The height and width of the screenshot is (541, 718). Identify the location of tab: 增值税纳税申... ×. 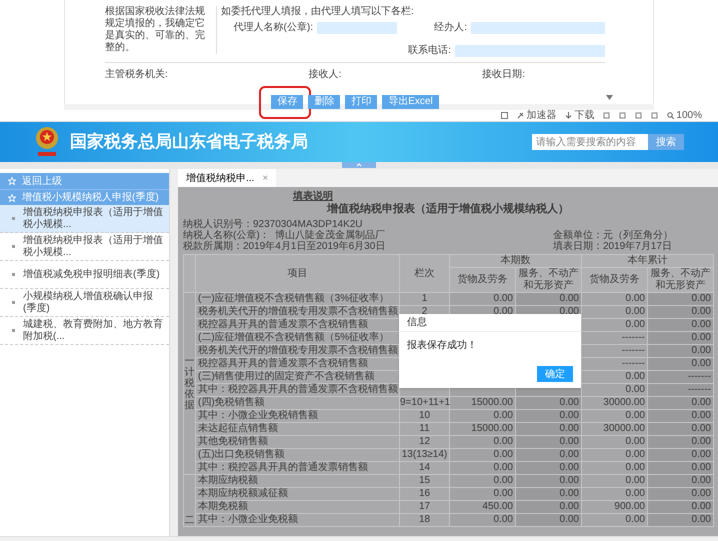
(227, 178).